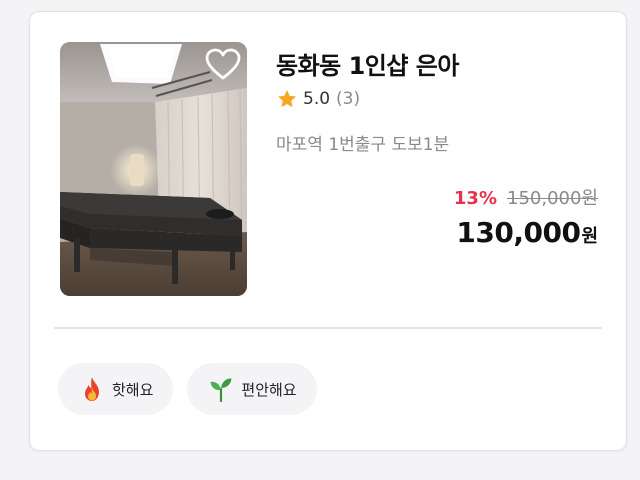 This screenshot has width=640, height=480. Describe the element at coordinates (221, 390) in the screenshot. I see `sprout-icon` at that location.